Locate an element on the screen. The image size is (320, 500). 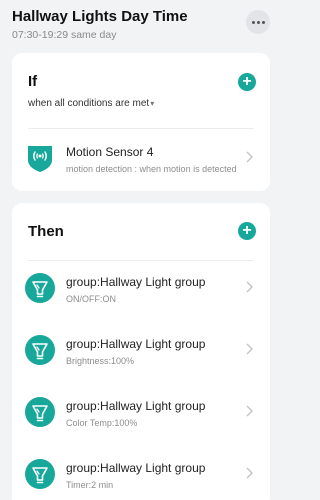
action-description: Brightness:100% is located at coordinates (100, 361).